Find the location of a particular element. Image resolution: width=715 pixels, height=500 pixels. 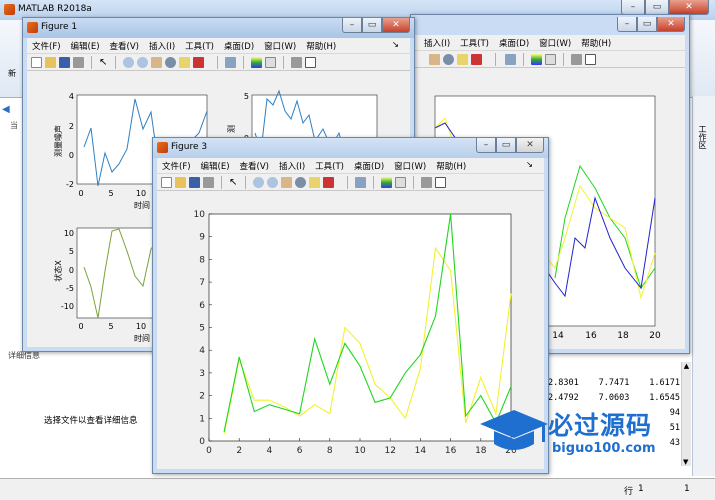

figure2-close-button: ✕ is located at coordinates (671, 24).